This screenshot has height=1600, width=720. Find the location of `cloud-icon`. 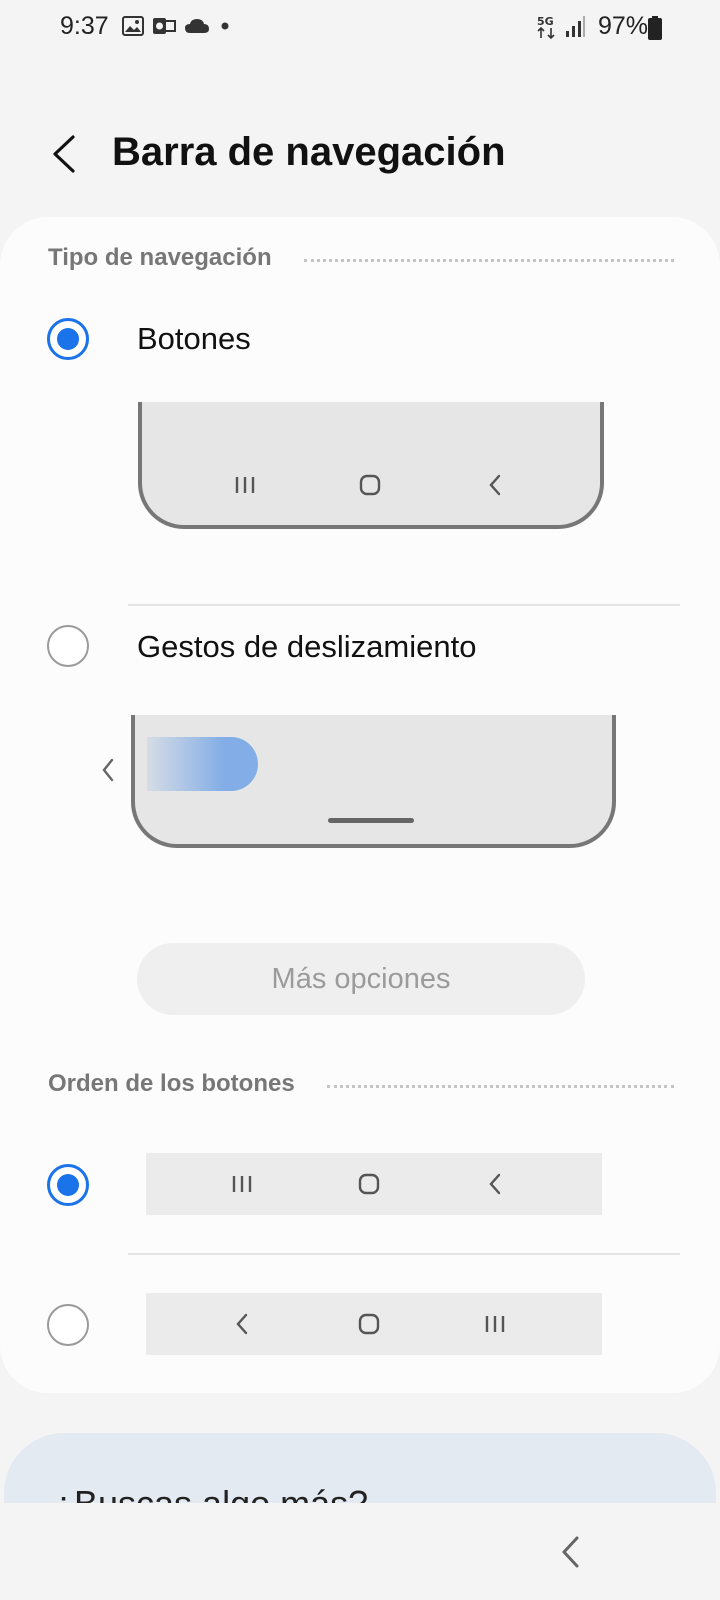

cloud-icon is located at coordinates (197, 26).